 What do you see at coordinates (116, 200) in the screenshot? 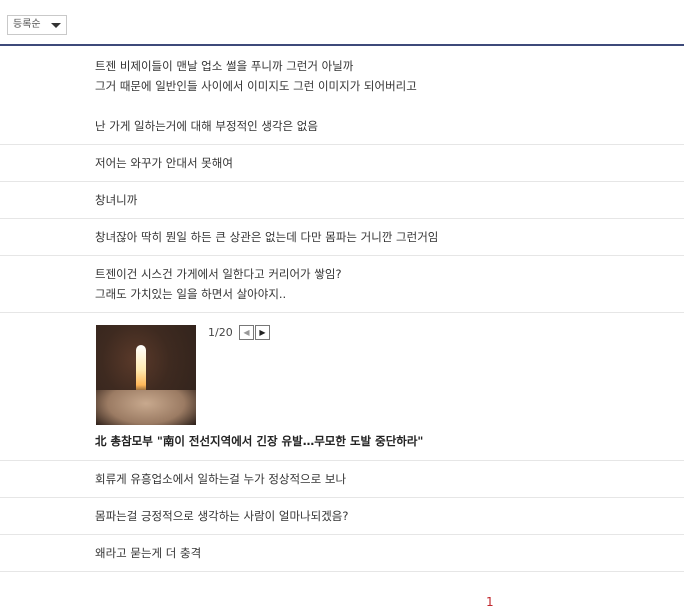
I see `comment-text-line: 창녀니까` at bounding box center [116, 200].